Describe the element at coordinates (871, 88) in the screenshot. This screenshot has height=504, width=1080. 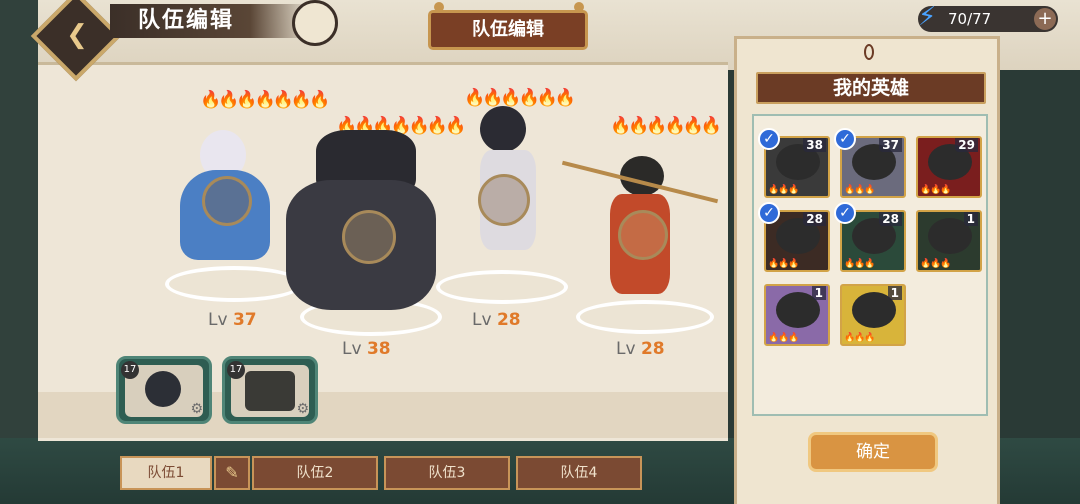
I see `roster-title: 我的英雄` at that location.